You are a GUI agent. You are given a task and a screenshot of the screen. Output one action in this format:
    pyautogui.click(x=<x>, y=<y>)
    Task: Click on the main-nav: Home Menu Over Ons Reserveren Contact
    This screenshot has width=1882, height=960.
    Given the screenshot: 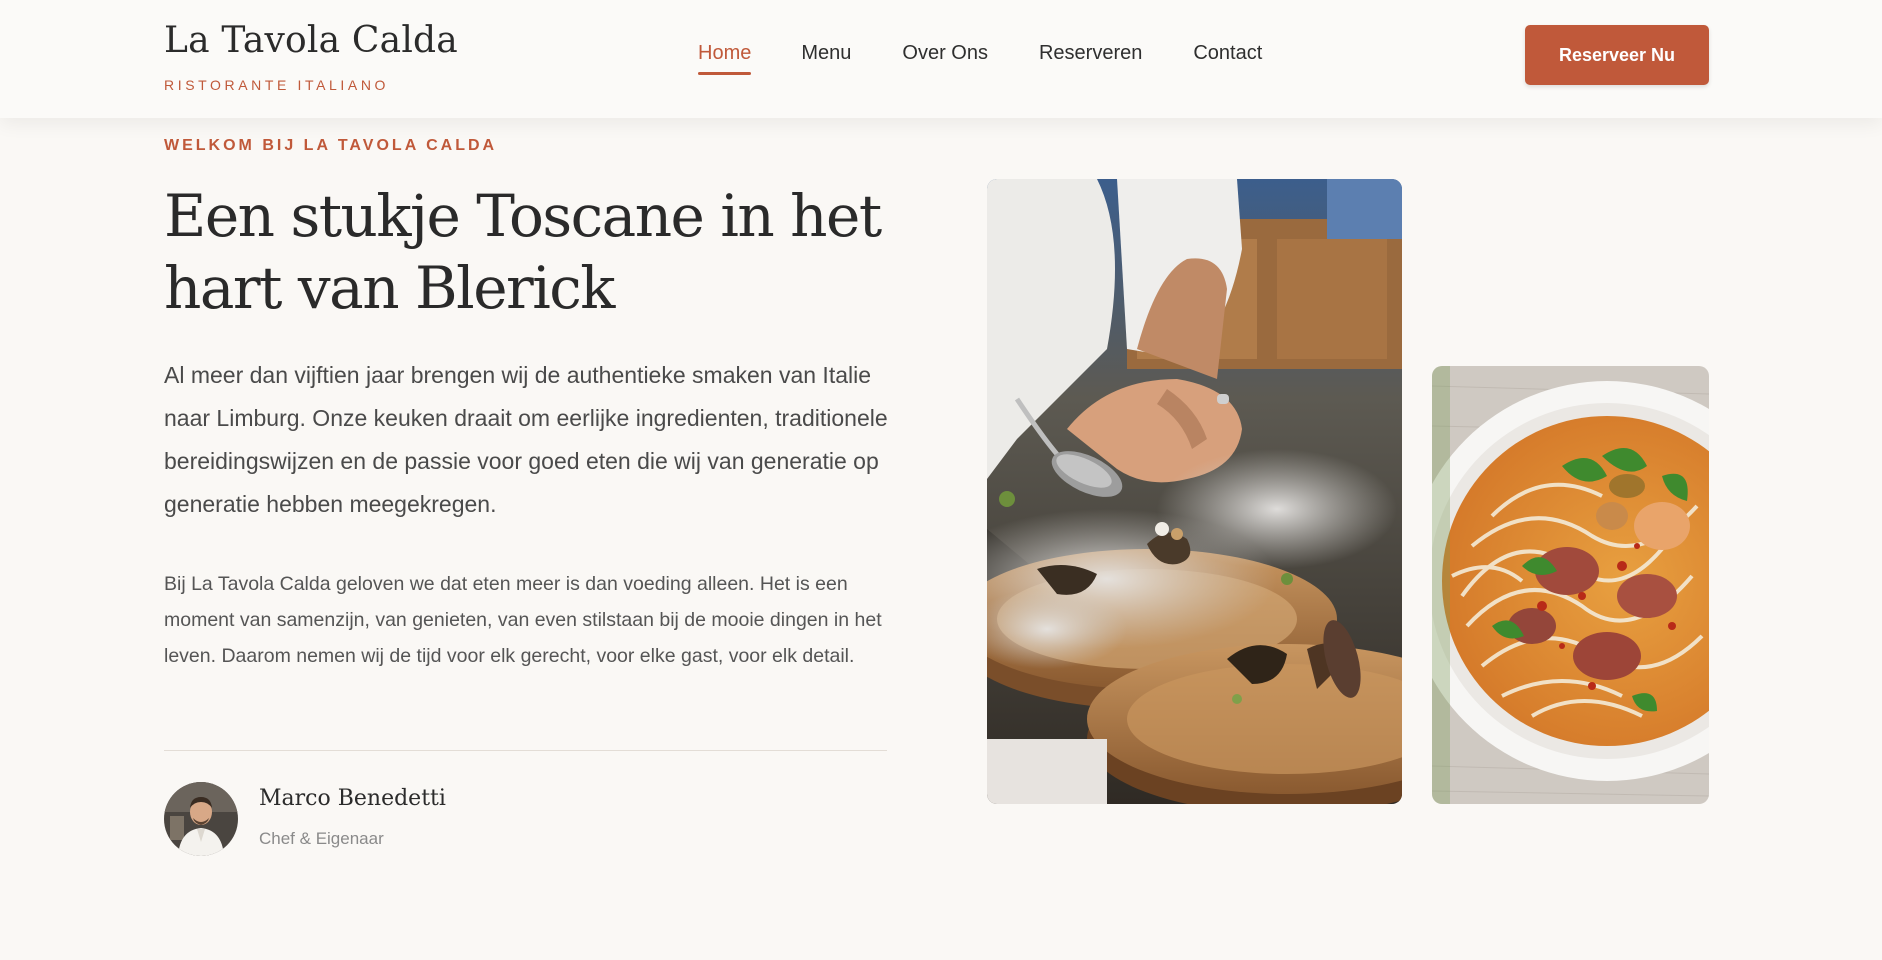 What is the action you would take?
    pyautogui.click(x=980, y=58)
    